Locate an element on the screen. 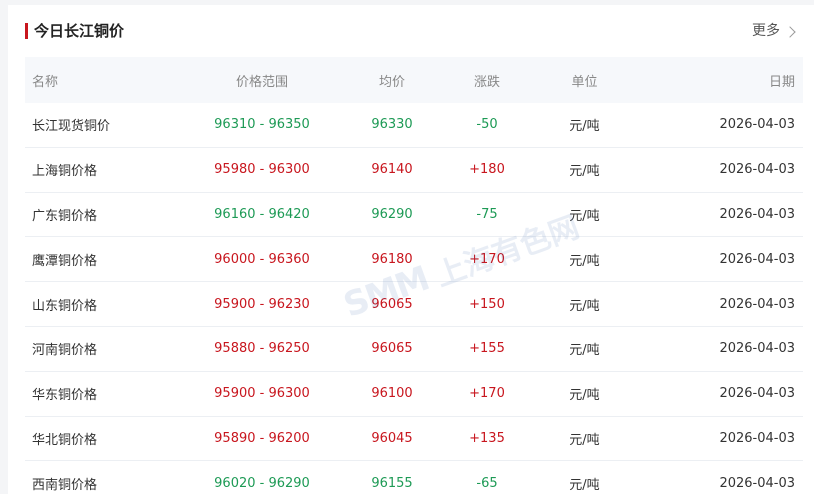 The height and width of the screenshot is (494, 814). table-row: 长江现货铜价 96310 - 96350 96330 -50 元/吨 2026-04-03 is located at coordinates (414, 125).